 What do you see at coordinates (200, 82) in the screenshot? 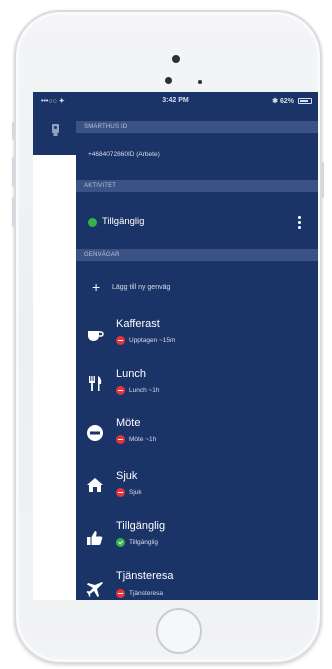
I see `proximity-sensor` at bounding box center [200, 82].